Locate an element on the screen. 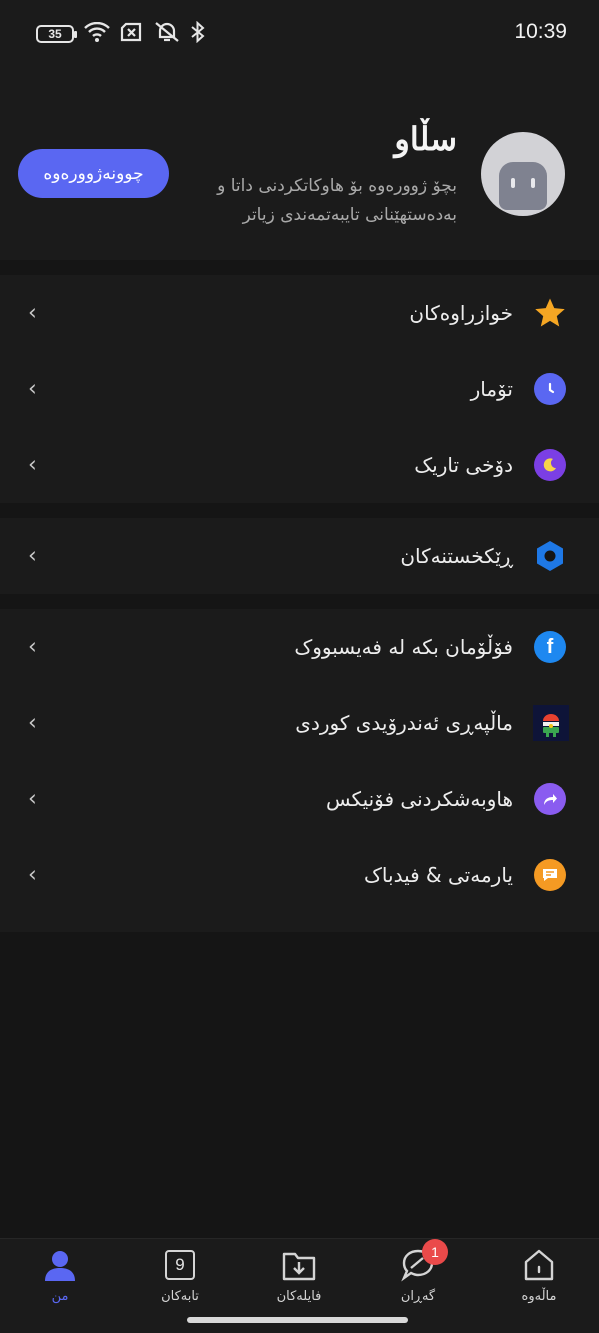 The image size is (599, 1333). menu-item-favorites: خوازراوەکان ‹ is located at coordinates (299, 313).